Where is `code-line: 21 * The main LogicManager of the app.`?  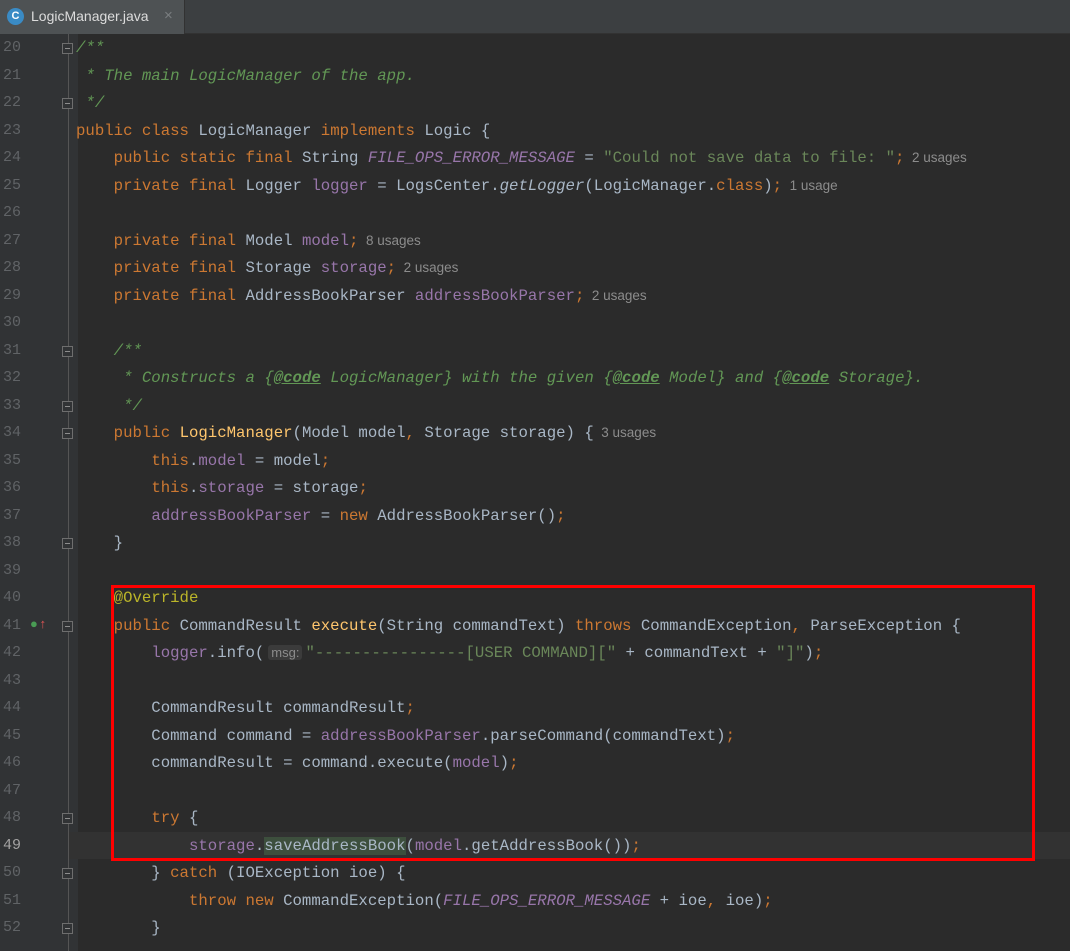
code-line: 21 * The main LogicManager of the app. is located at coordinates (535, 76).